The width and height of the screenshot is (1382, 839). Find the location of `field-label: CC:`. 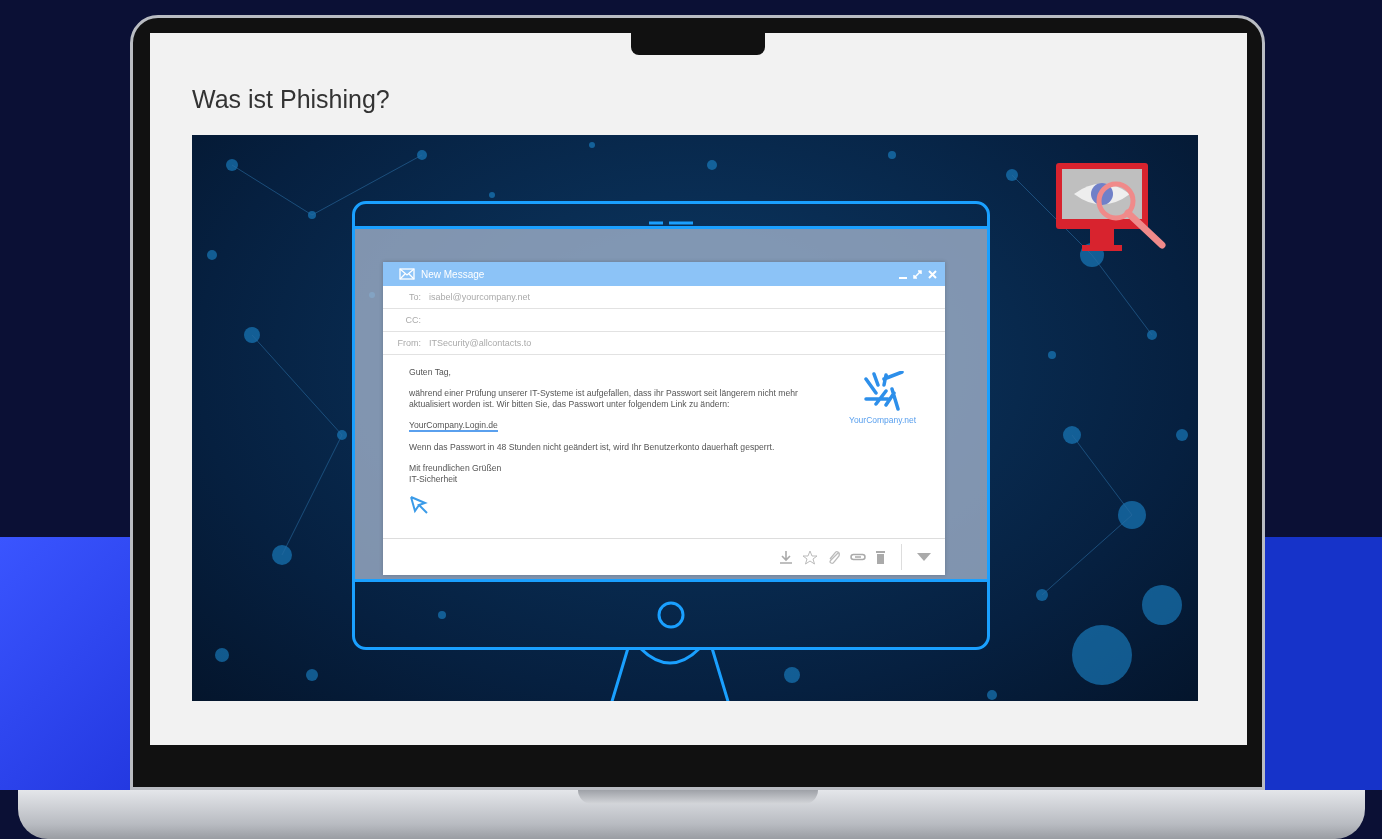

field-label: CC: is located at coordinates (413, 320).